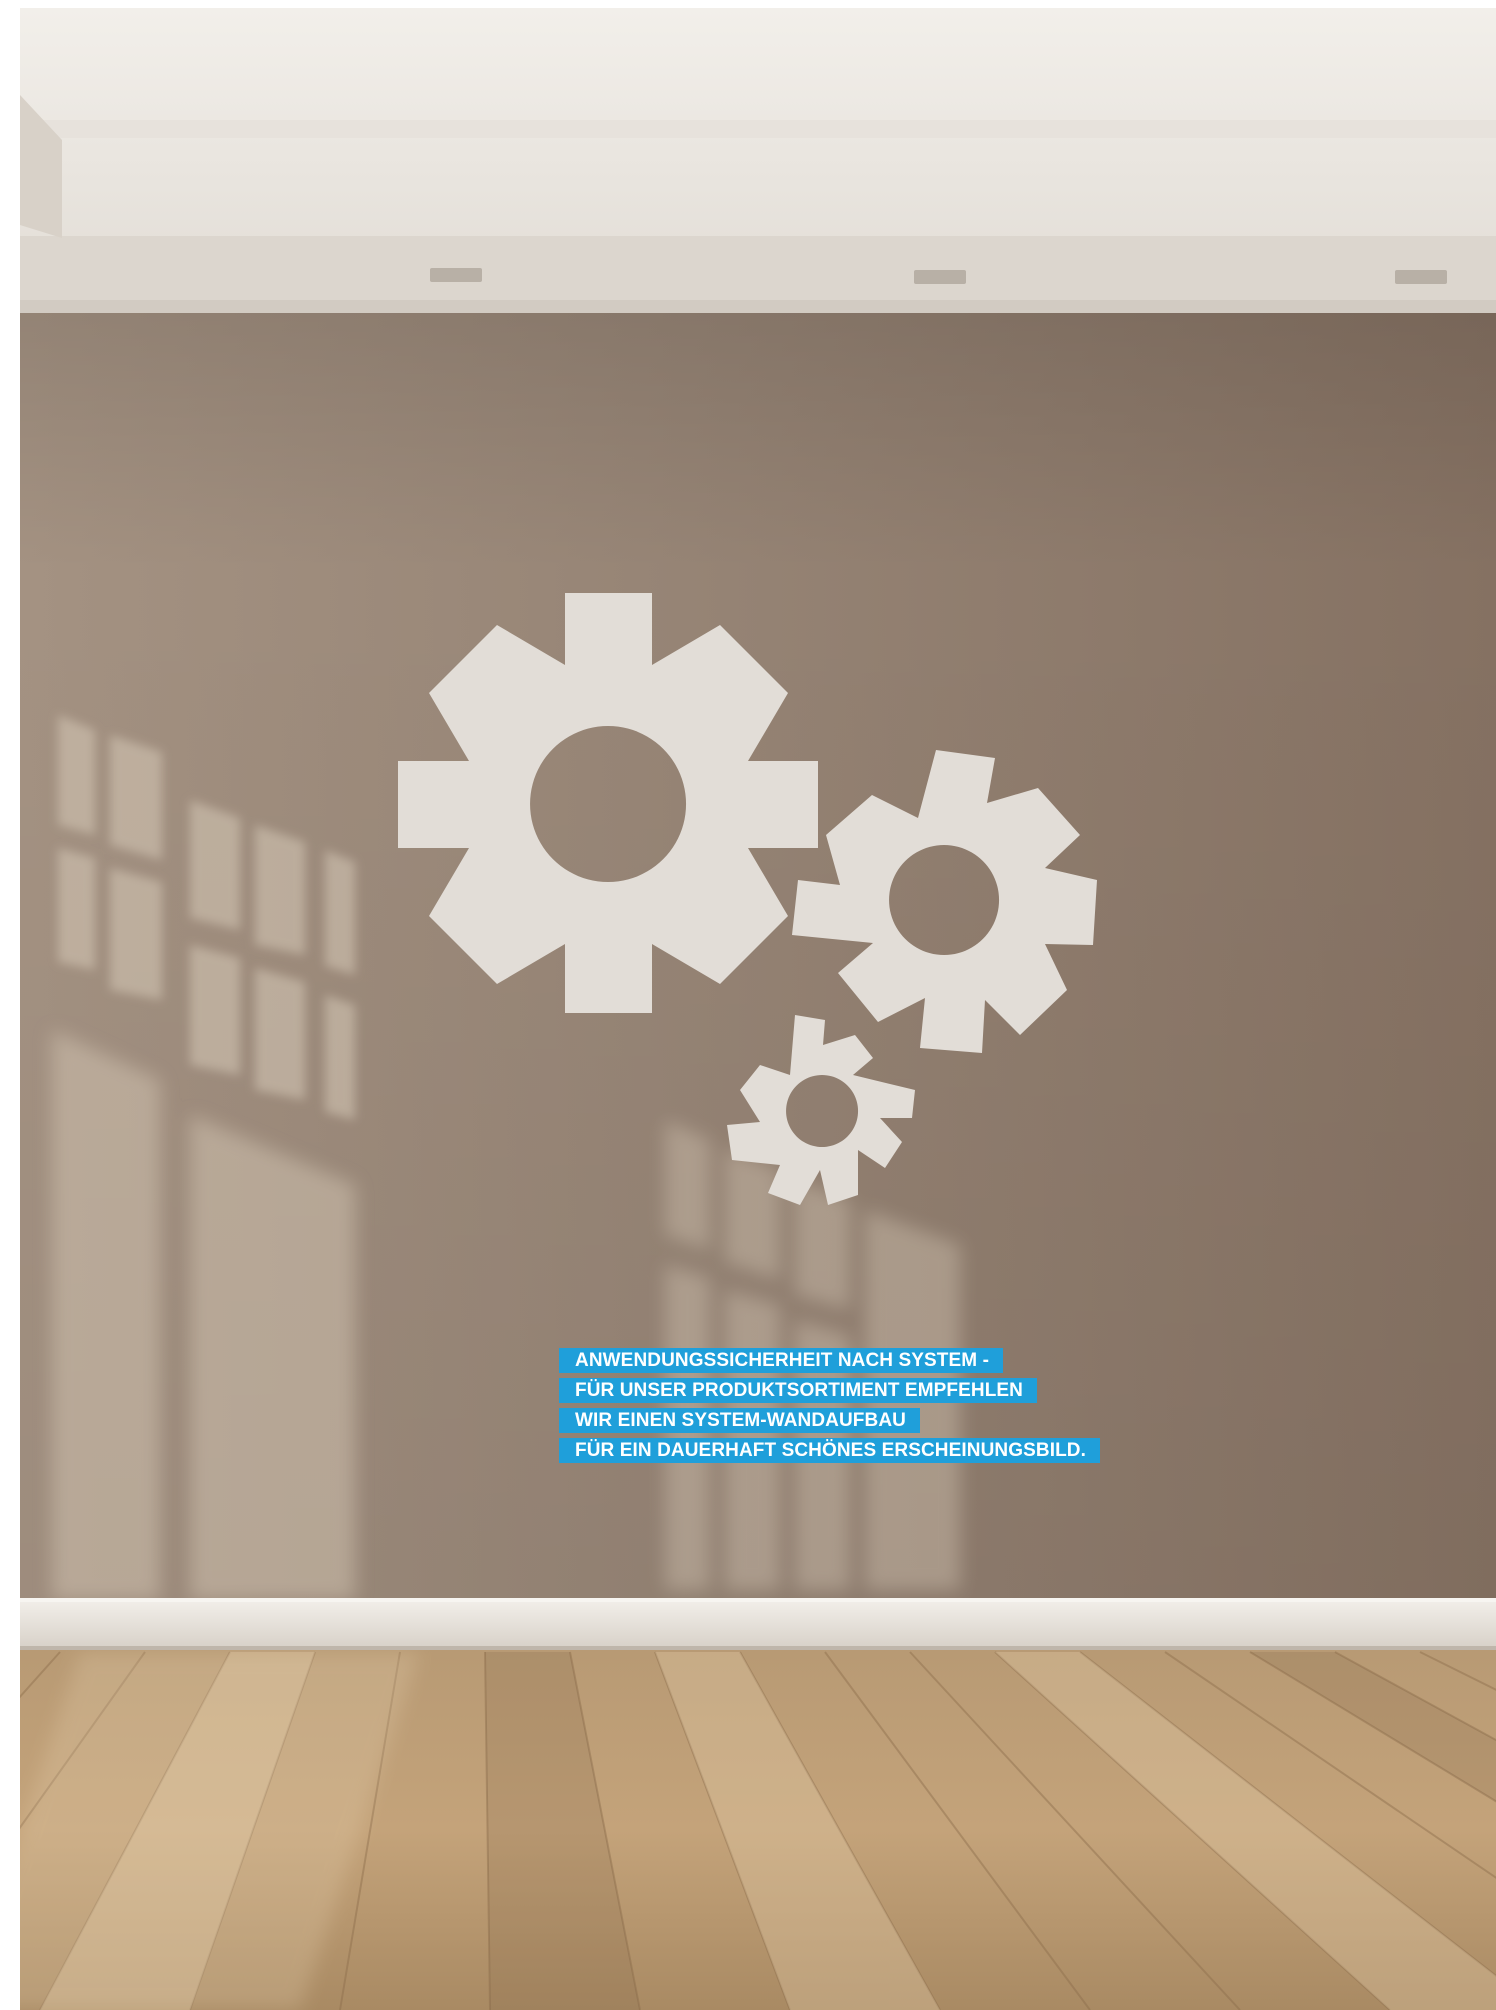  What do you see at coordinates (739, 1420) in the screenshot?
I see `headline-line-3: WIR EINEN SYSTEM-WANDAUFBAU` at bounding box center [739, 1420].